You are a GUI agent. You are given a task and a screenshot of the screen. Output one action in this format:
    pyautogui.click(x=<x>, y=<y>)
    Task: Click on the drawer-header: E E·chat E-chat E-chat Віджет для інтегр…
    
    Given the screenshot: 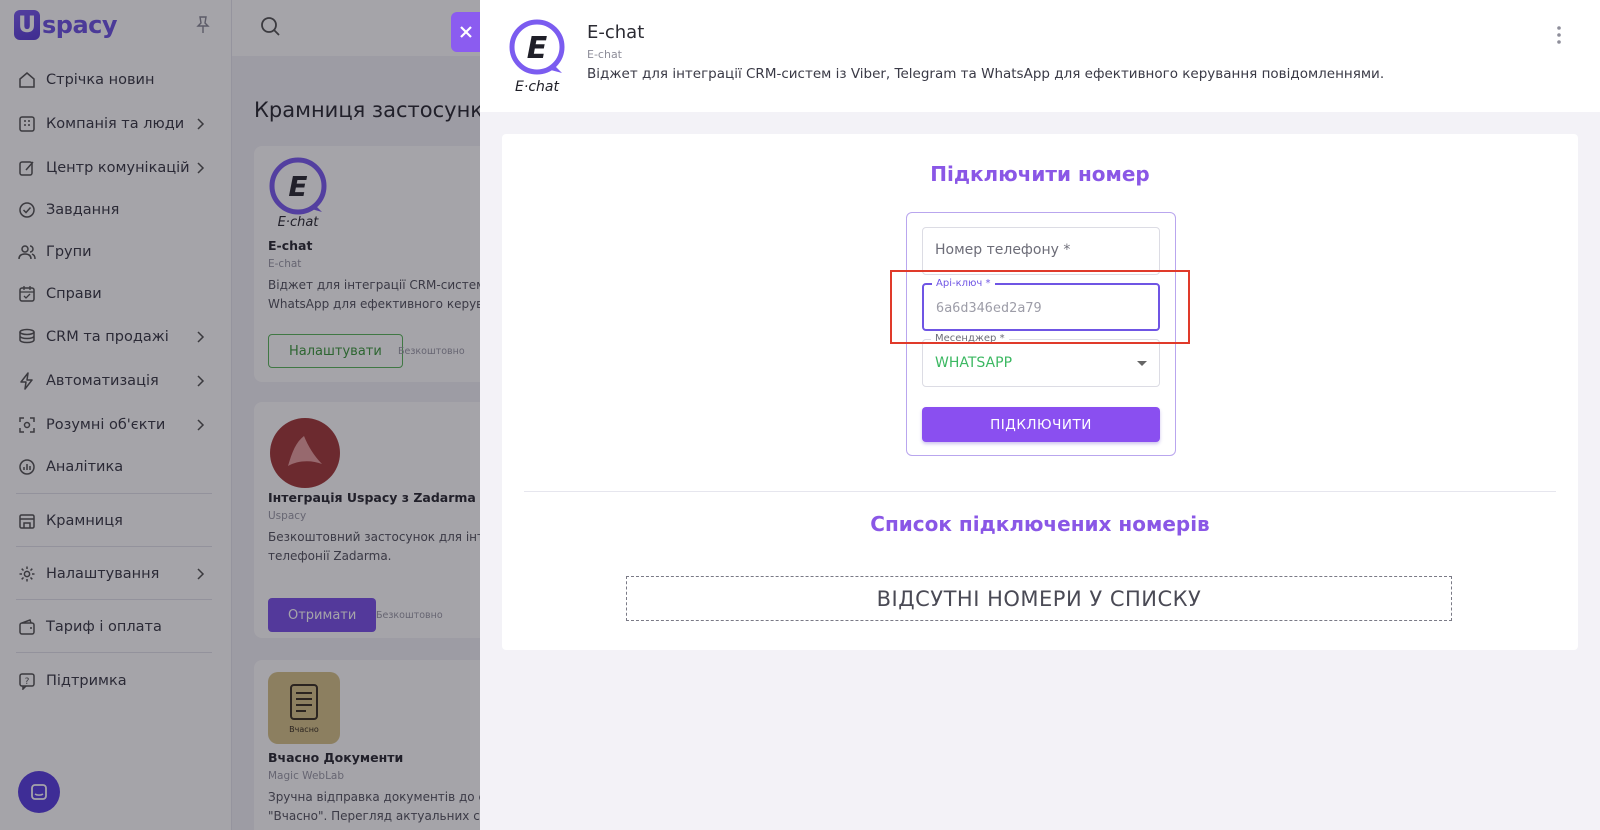 What is the action you would take?
    pyautogui.click(x=1040, y=56)
    